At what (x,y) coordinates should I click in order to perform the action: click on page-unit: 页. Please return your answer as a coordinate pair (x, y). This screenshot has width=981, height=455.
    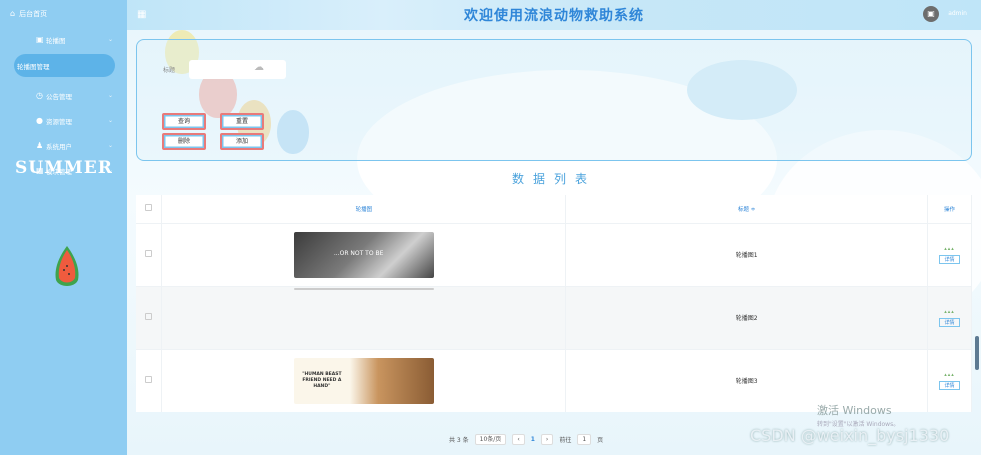
    Looking at the image, I should click on (600, 440).